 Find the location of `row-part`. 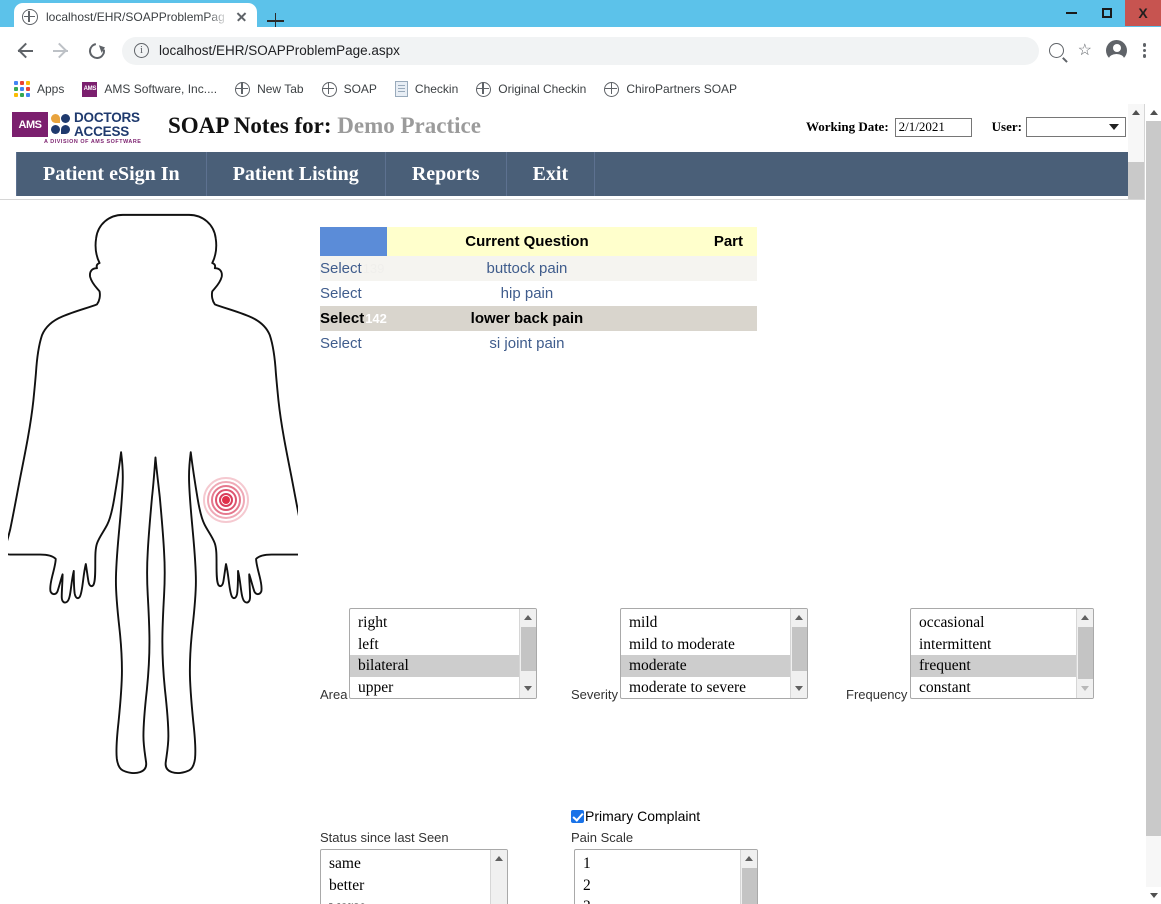

row-part is located at coordinates (712, 318).